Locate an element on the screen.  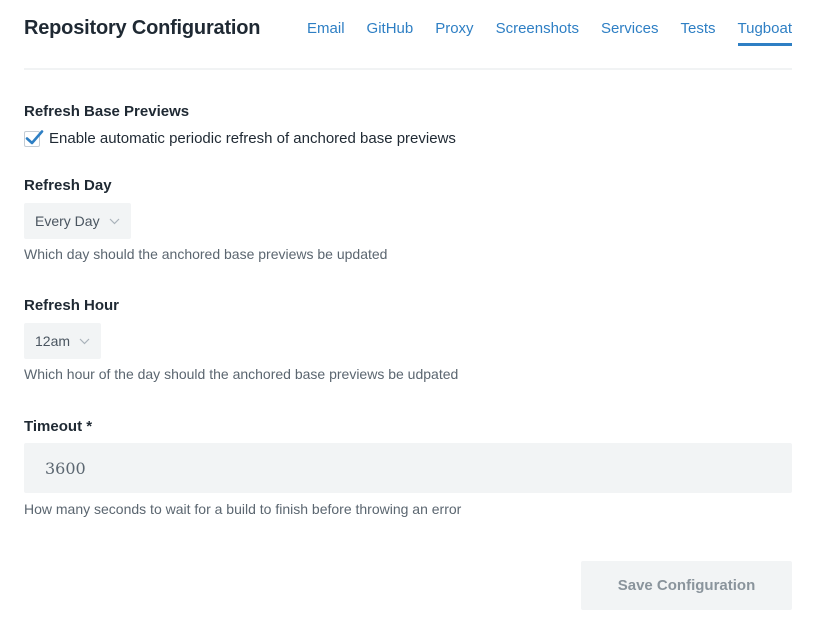
timeout-input is located at coordinates (408, 468).